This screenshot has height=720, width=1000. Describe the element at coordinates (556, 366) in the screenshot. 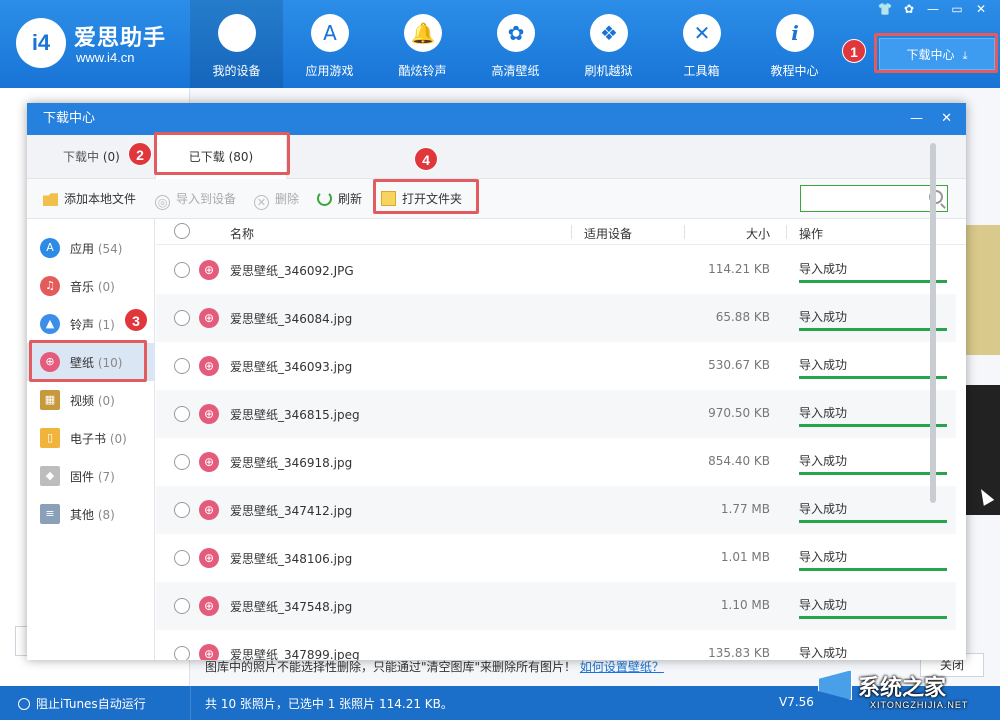

I see `table-row: ⊕爱思壁纸_346093.jpg530.67 KB导入成功` at that location.